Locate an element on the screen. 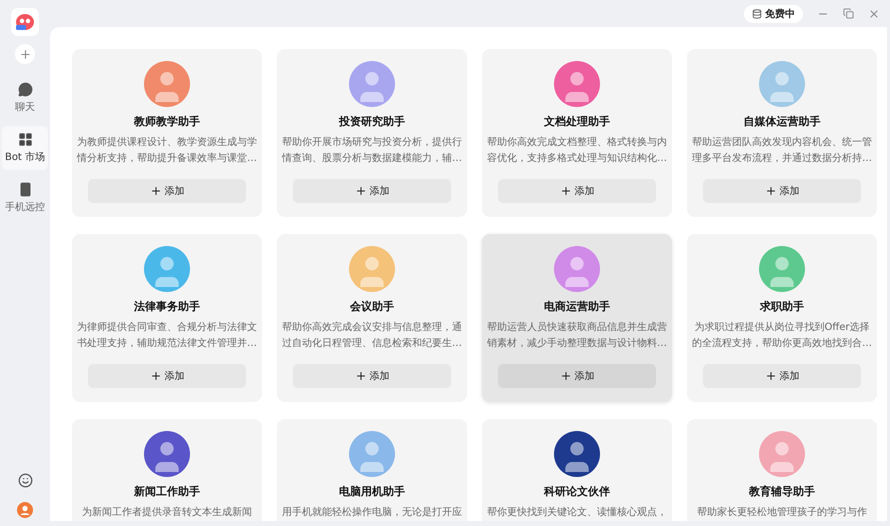 The image size is (890, 526). sidebar-item: 手机远控 is located at coordinates (25, 198).